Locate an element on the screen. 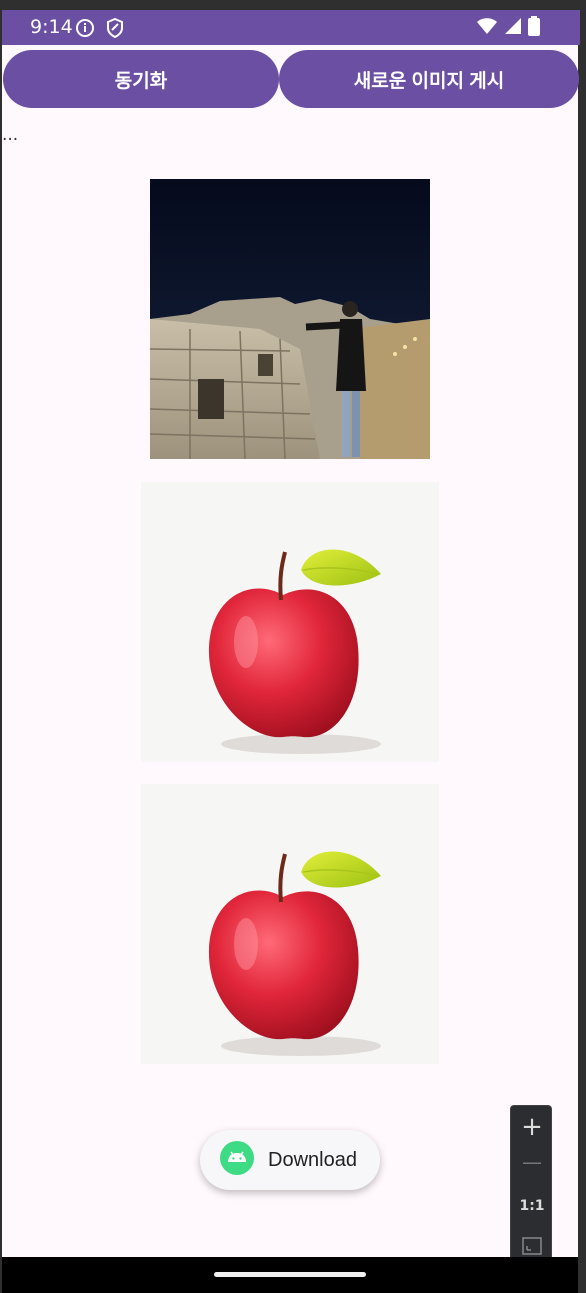  zoom-in-button: + is located at coordinates (532, 1127).